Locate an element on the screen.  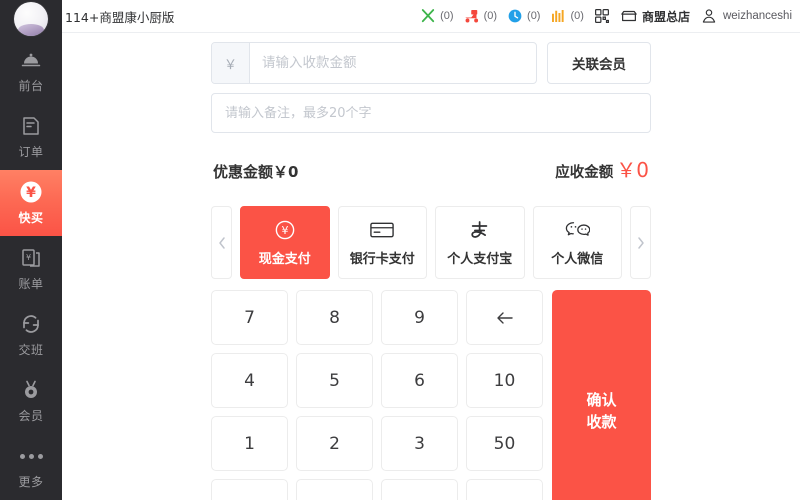
cloche-icon is located at coordinates (31, 60).